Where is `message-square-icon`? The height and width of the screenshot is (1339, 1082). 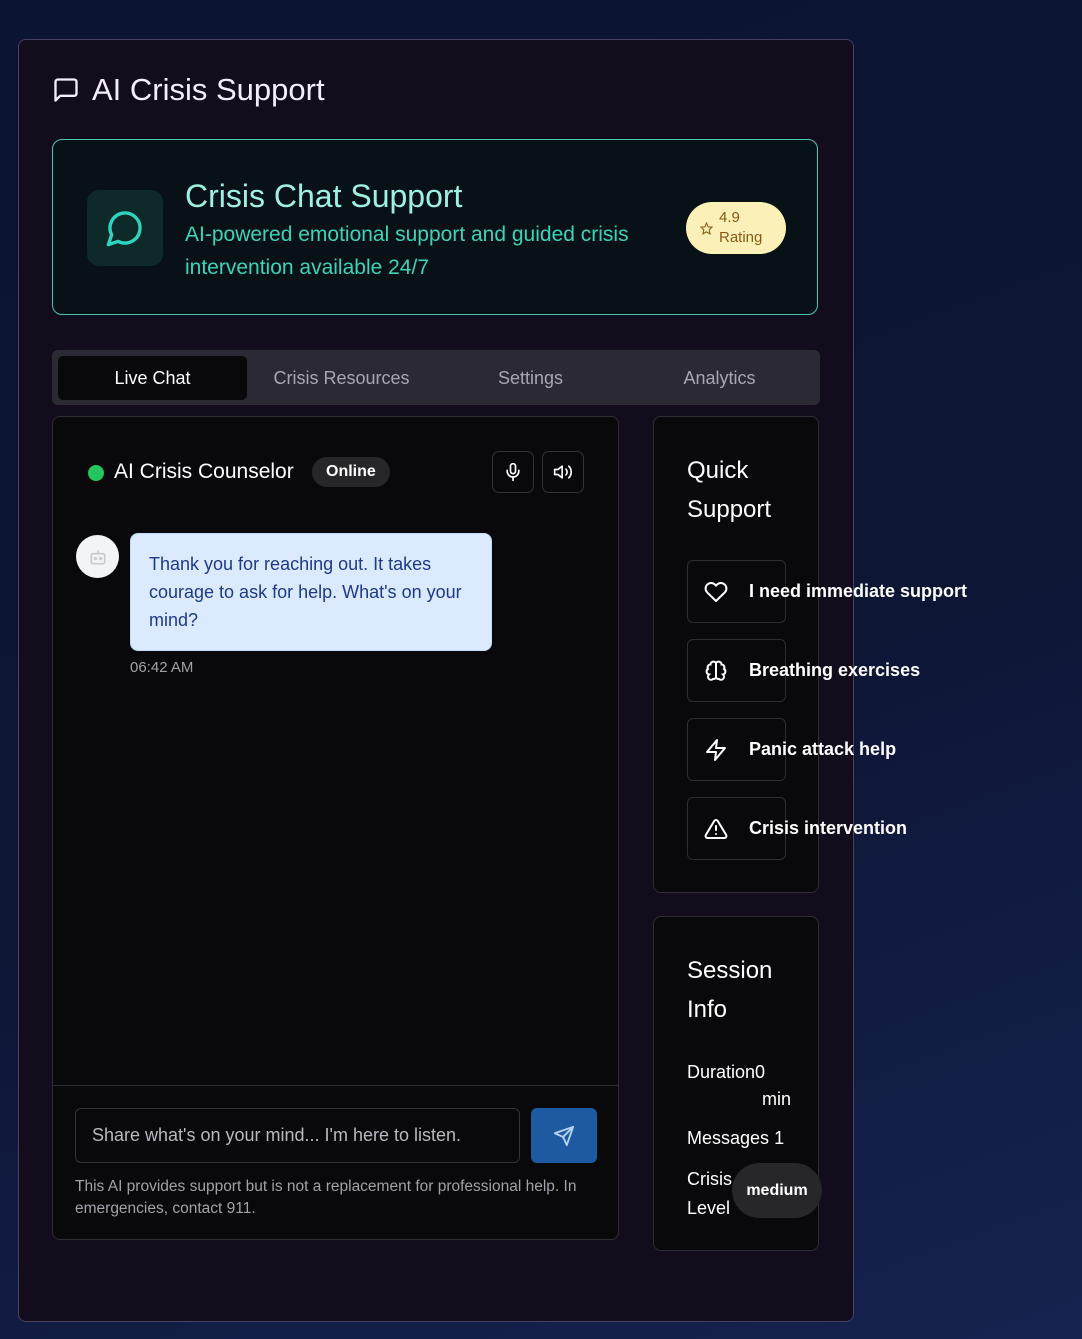
message-square-icon is located at coordinates (66, 90).